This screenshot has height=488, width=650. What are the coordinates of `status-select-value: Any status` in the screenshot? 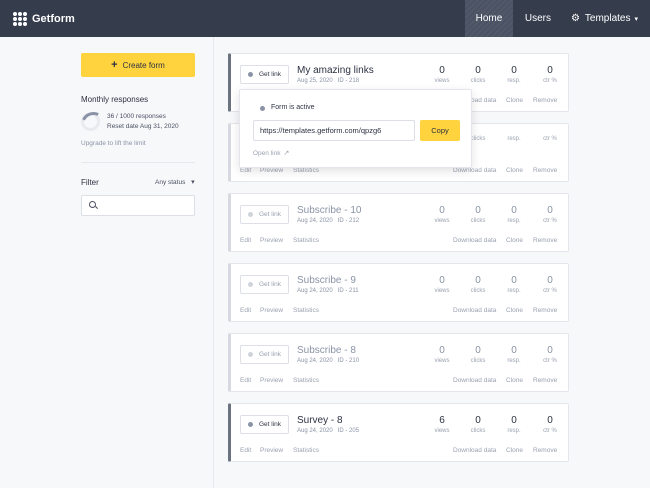 It's located at (170, 182).